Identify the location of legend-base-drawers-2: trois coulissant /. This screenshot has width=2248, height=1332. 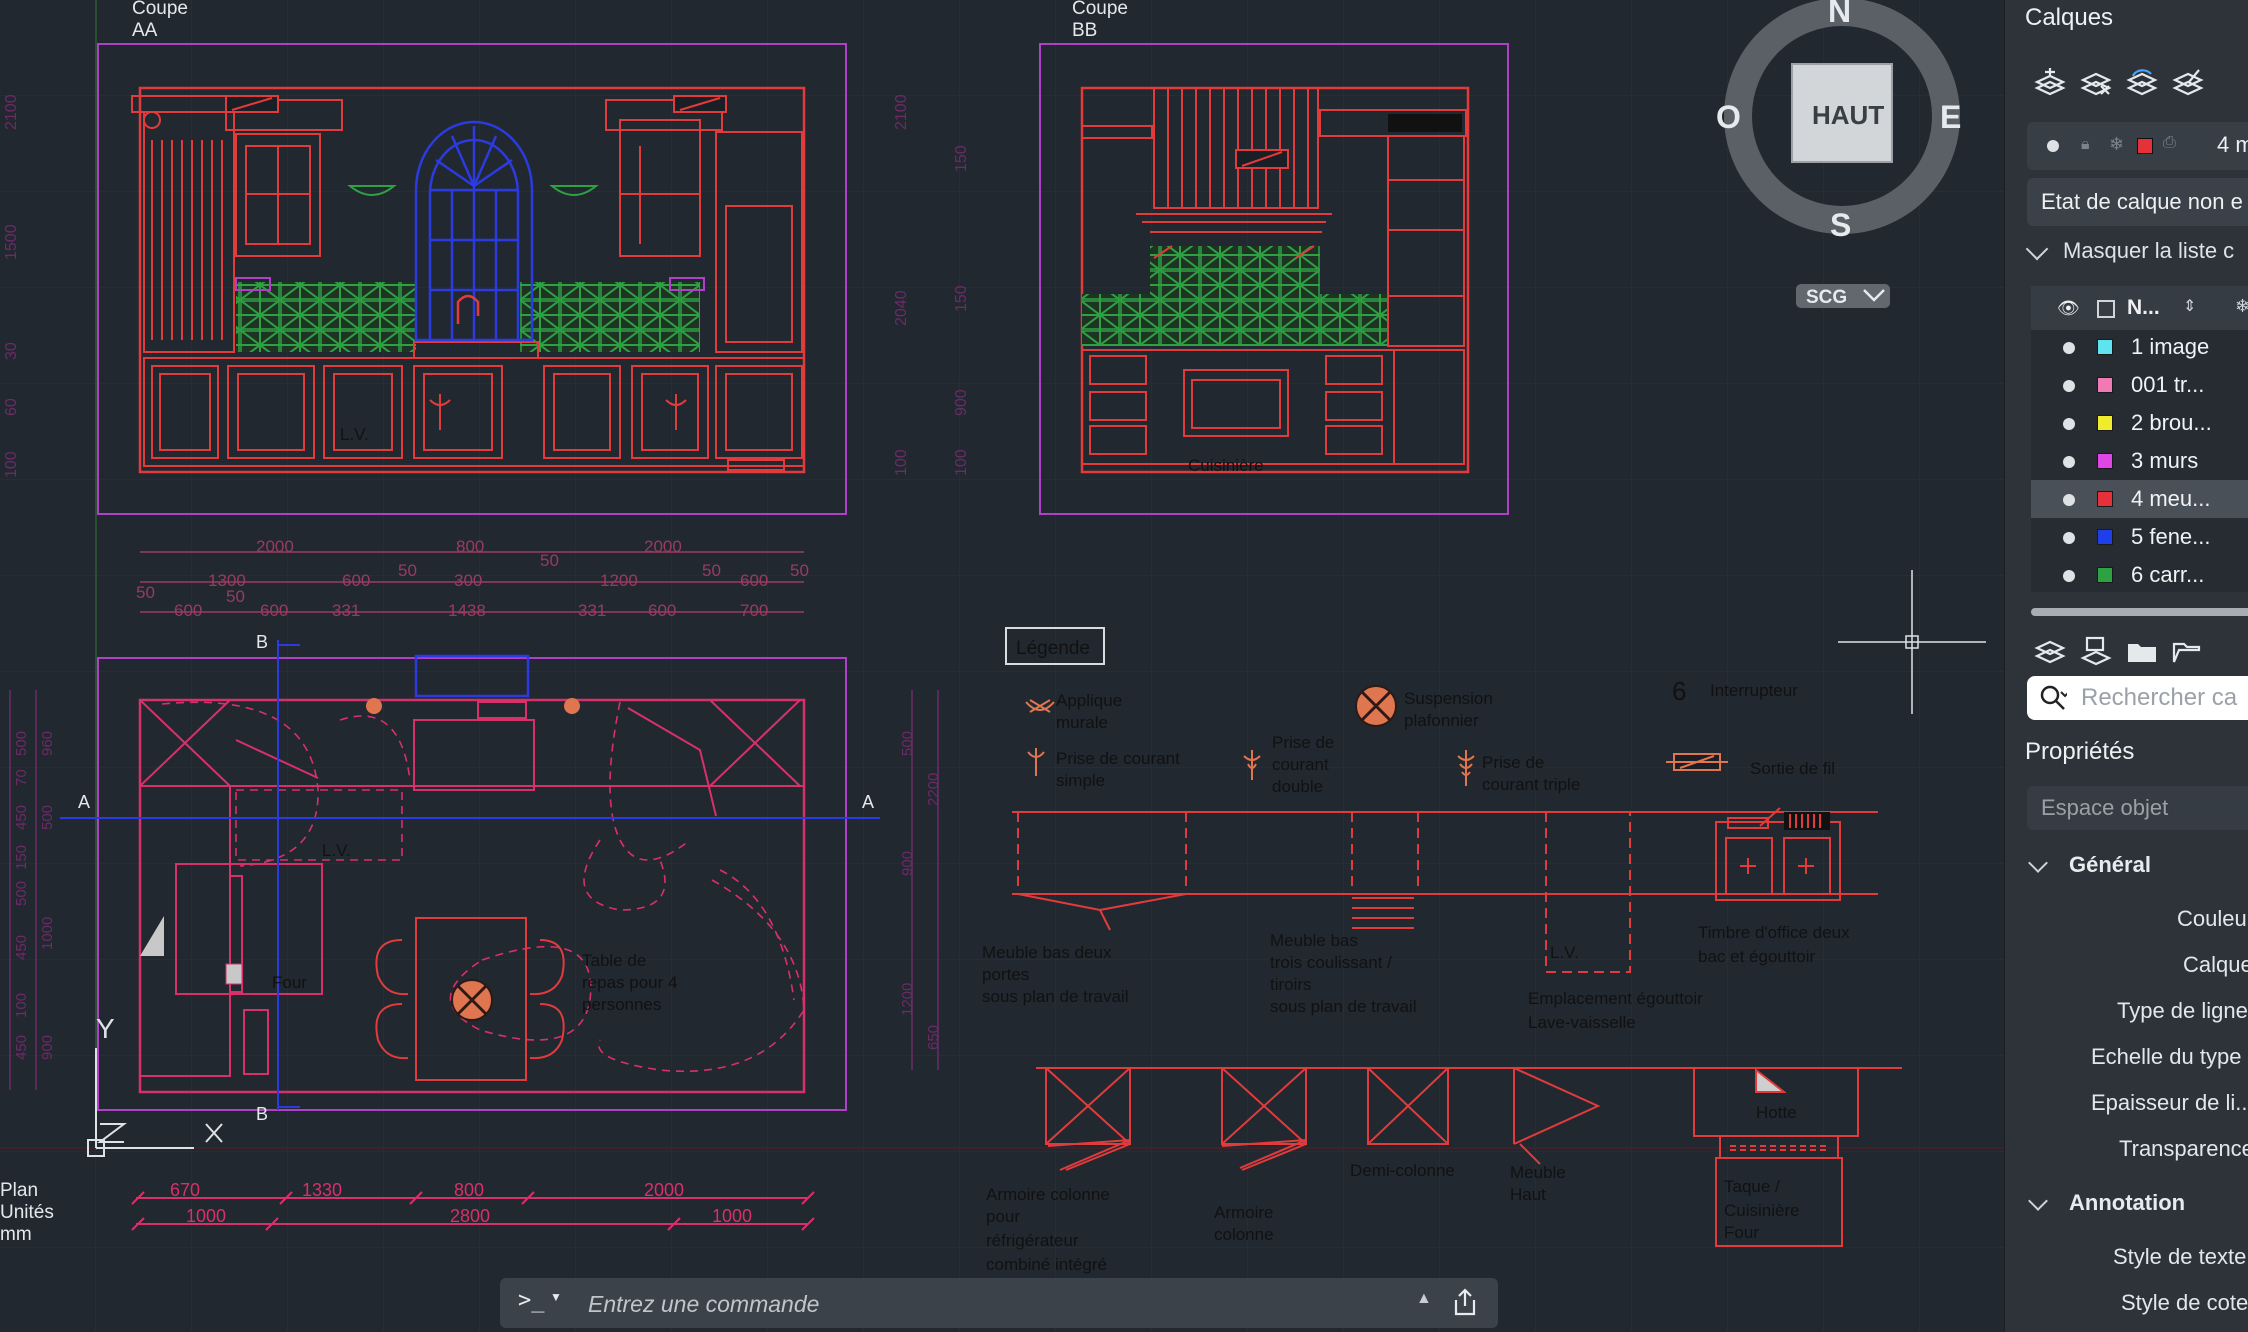
(1331, 962).